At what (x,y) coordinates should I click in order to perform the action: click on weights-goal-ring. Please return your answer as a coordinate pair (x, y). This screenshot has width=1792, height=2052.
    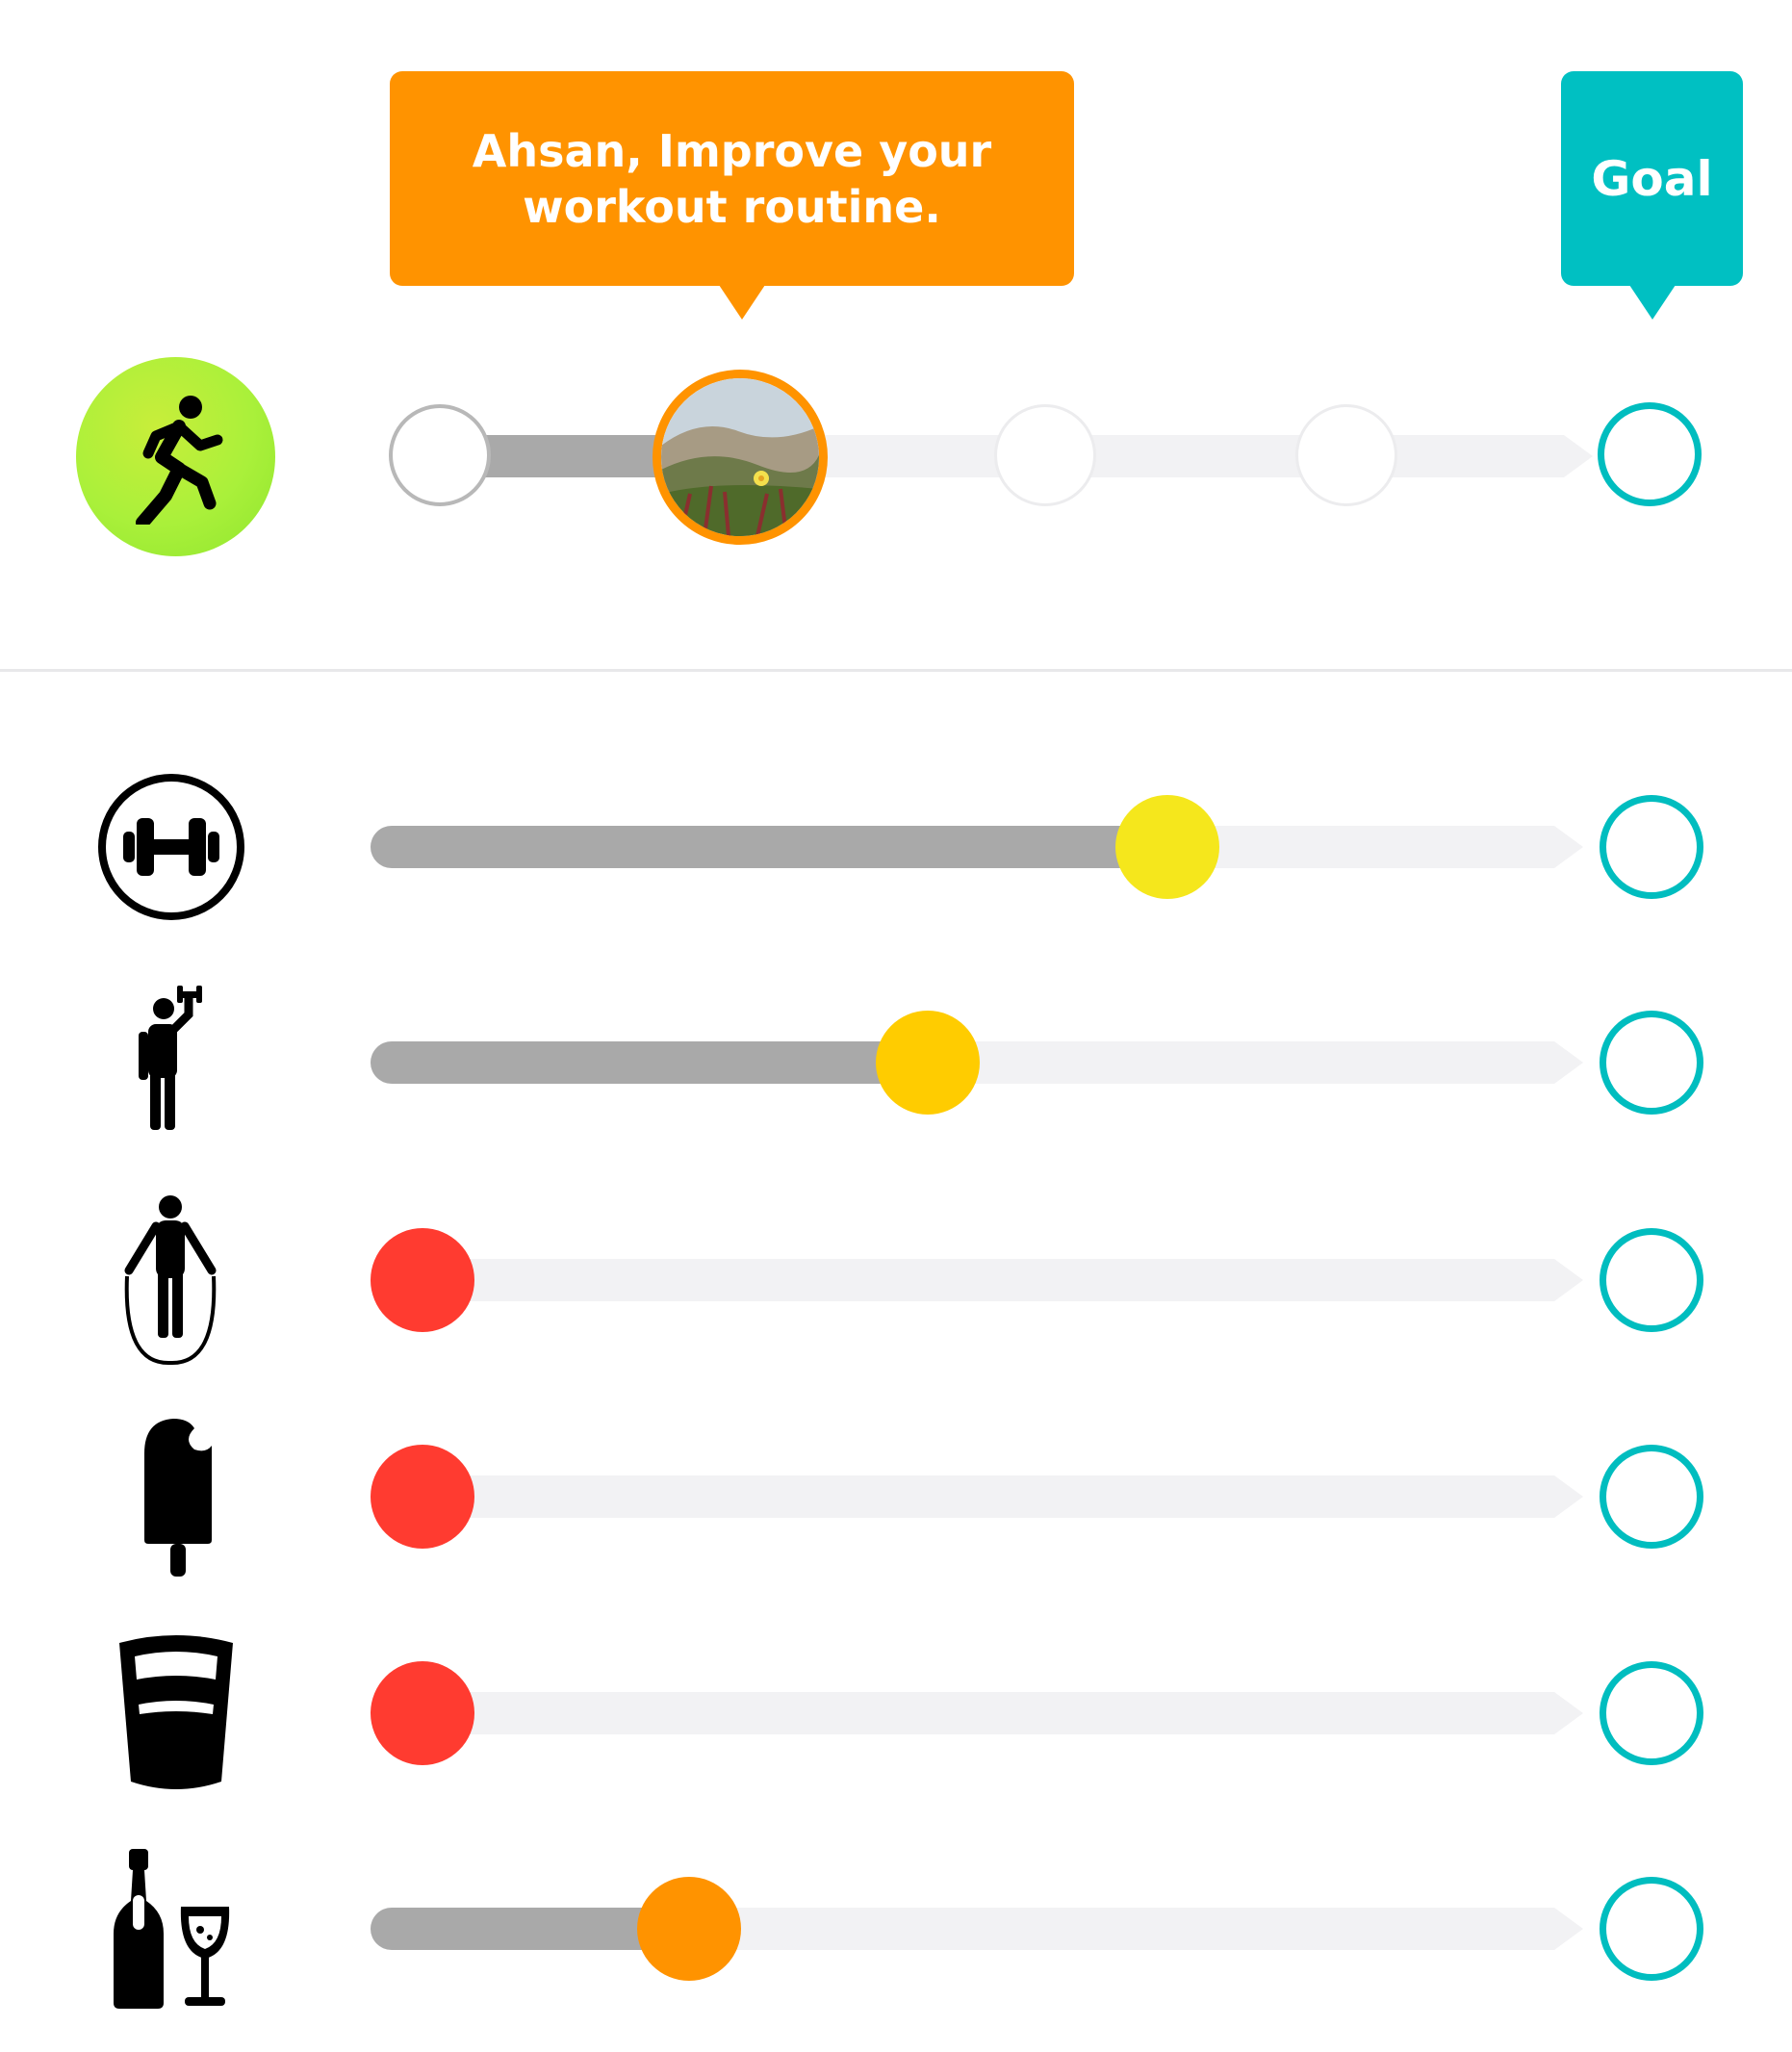
    Looking at the image, I should click on (1651, 847).